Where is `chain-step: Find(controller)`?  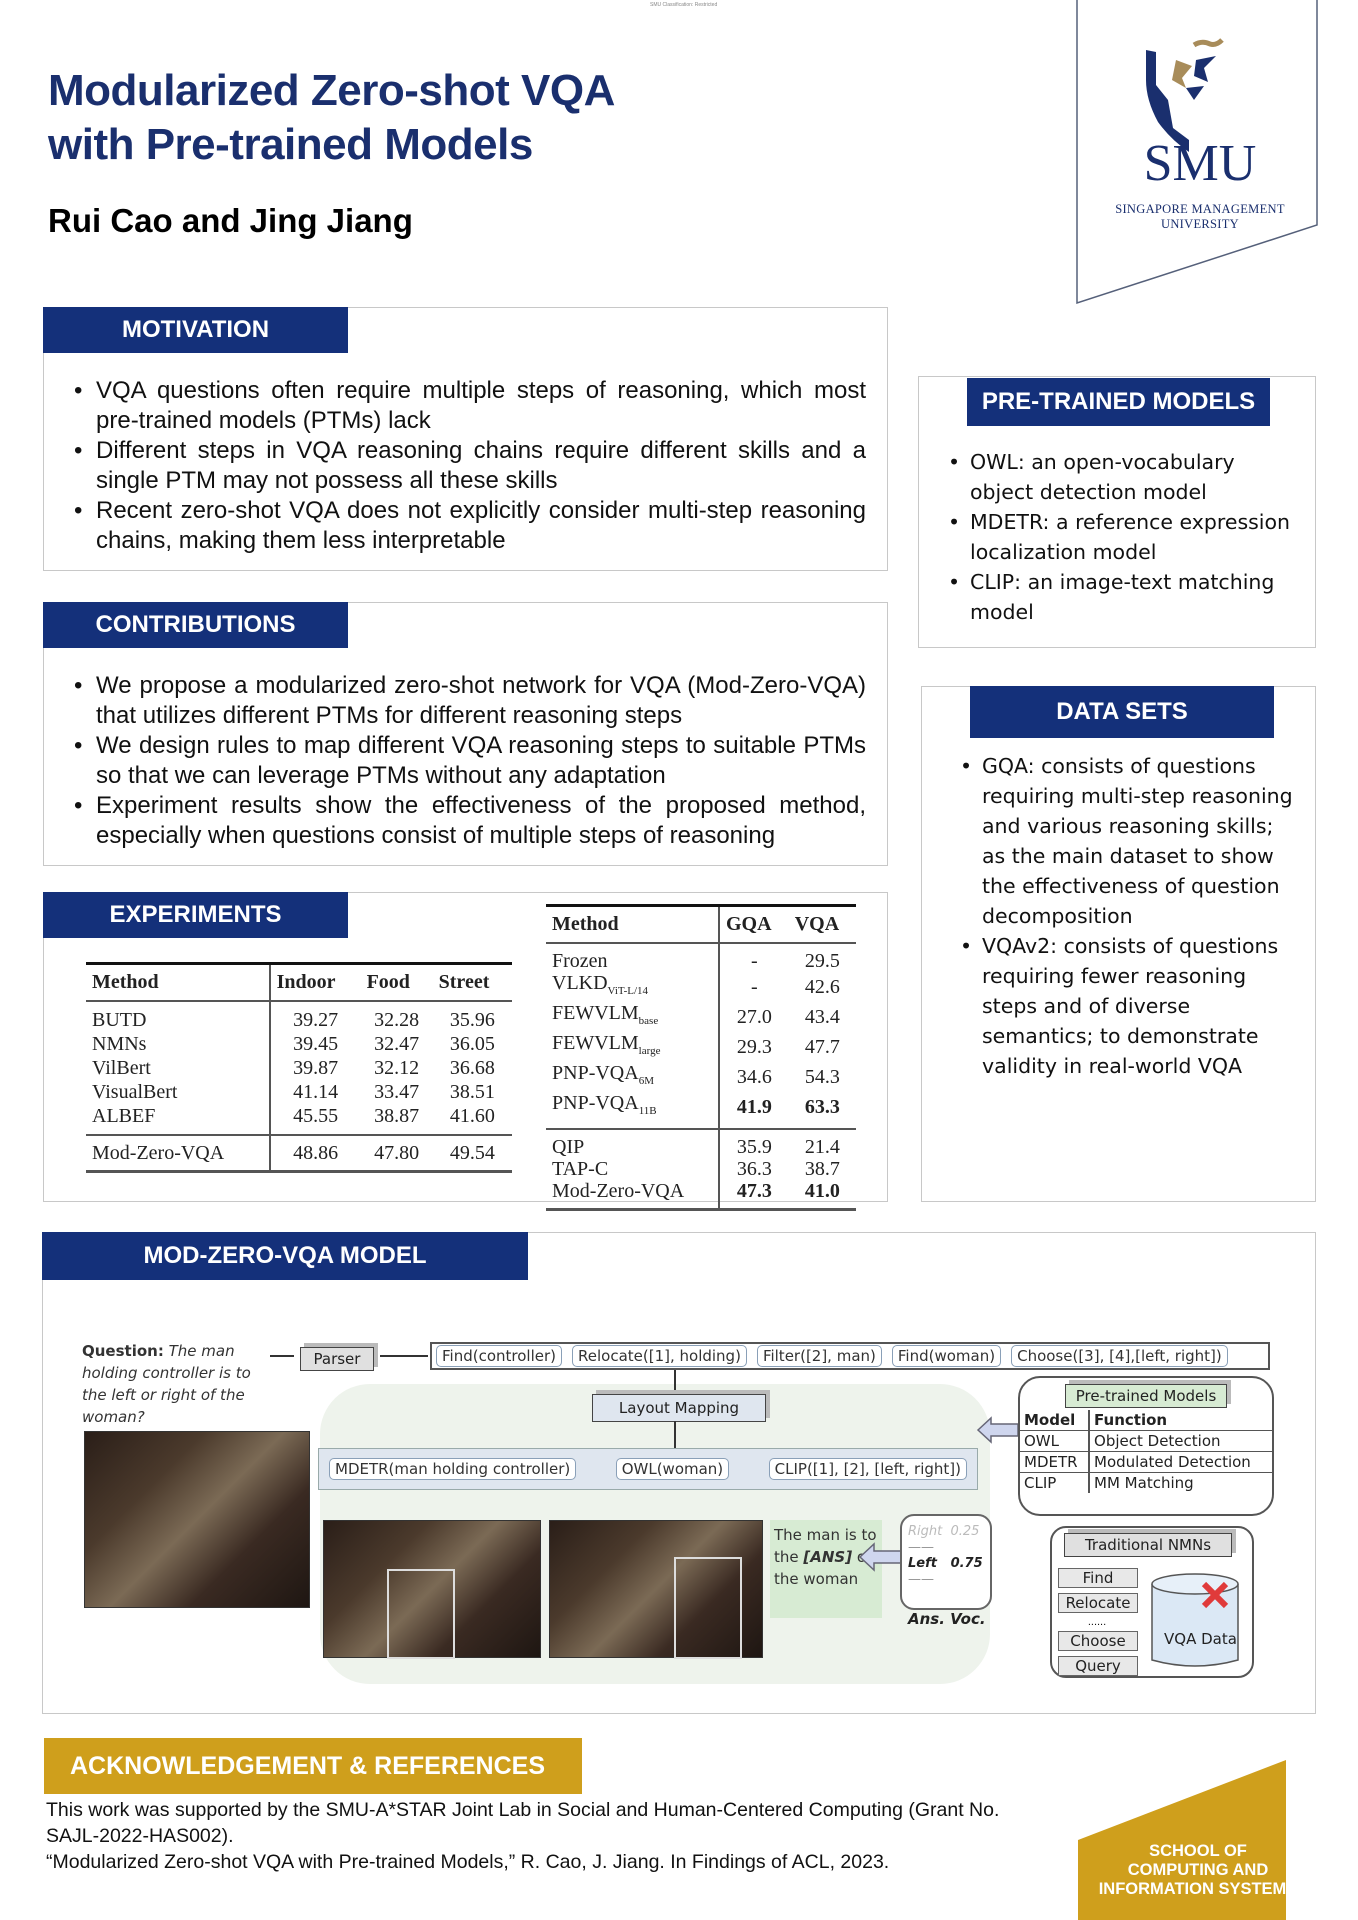 chain-step: Find(controller) is located at coordinates (499, 1356).